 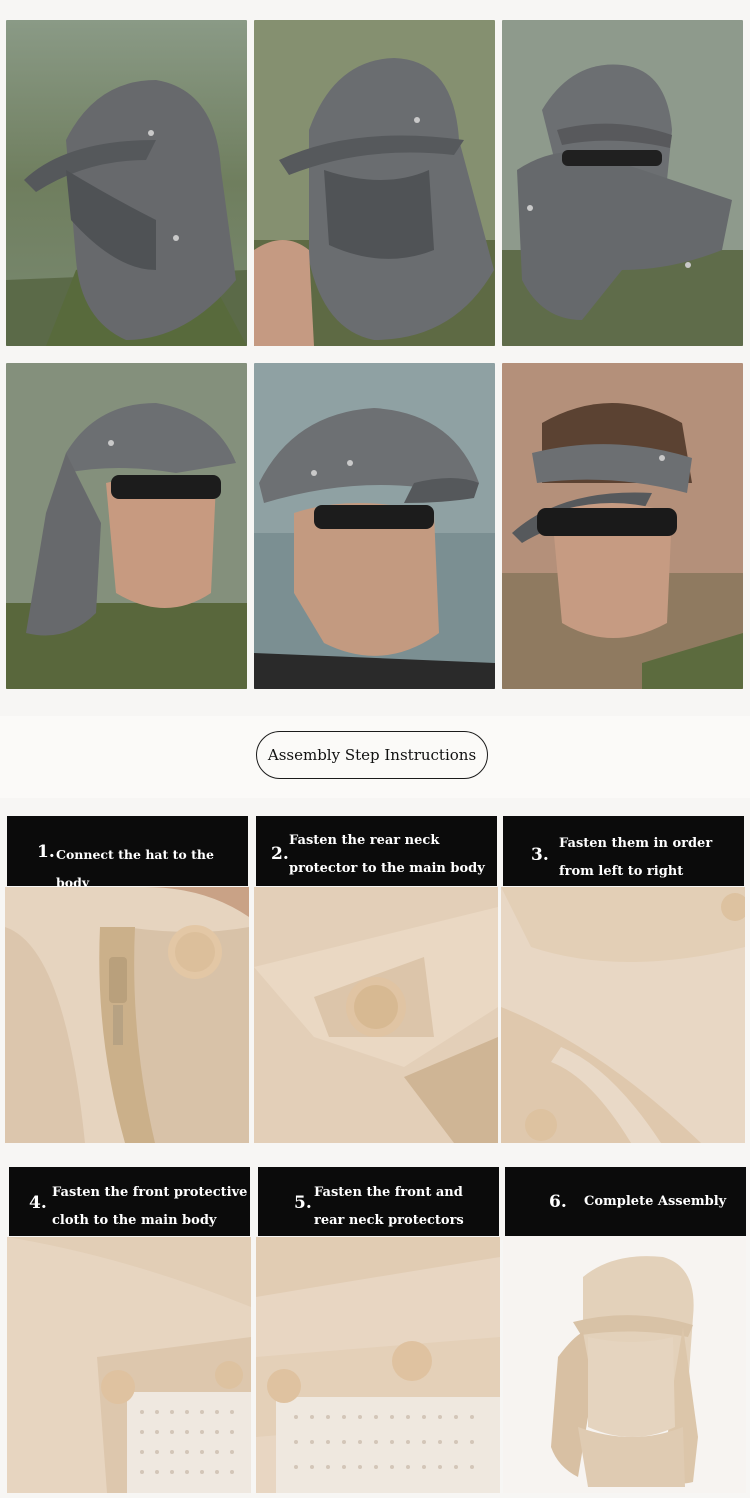 What do you see at coordinates (624, 1365) in the screenshot?
I see `step-photo-6-complete` at bounding box center [624, 1365].